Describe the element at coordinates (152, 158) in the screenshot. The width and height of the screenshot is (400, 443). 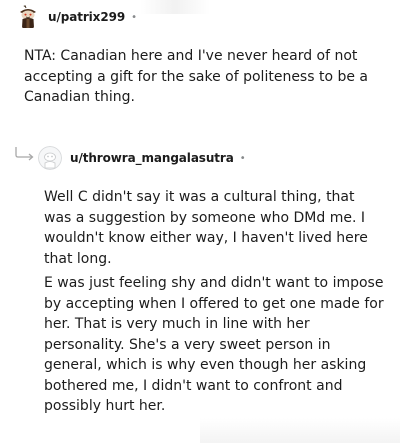
I see `comment-author-username: u/throwra_mangalasutra` at that location.